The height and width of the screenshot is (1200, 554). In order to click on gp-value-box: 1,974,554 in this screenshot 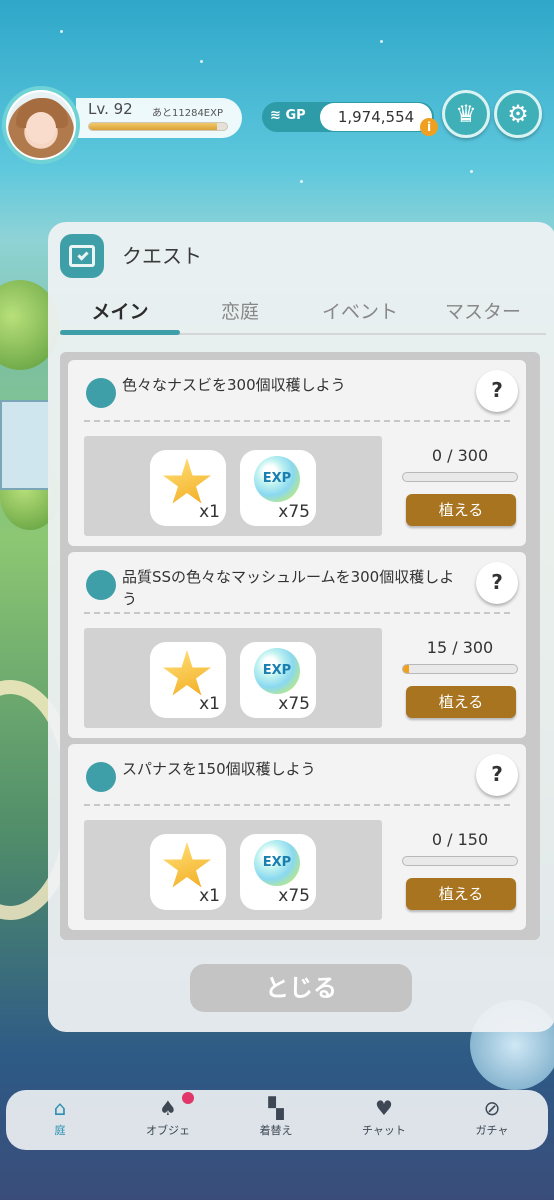, I will do `click(376, 117)`.